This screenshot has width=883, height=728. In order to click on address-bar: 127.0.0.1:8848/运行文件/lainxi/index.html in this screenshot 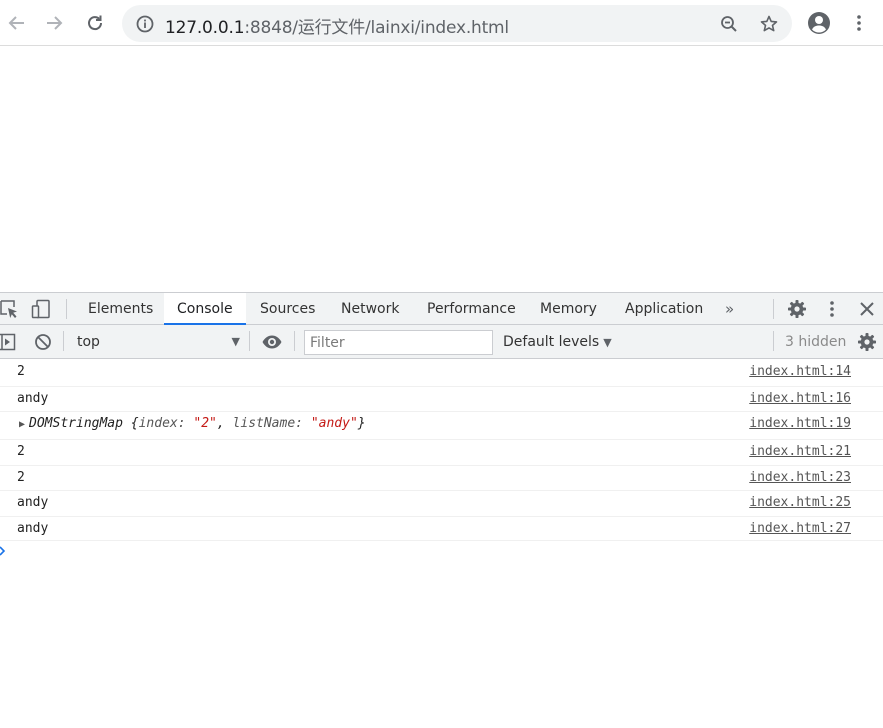, I will do `click(457, 23)`.